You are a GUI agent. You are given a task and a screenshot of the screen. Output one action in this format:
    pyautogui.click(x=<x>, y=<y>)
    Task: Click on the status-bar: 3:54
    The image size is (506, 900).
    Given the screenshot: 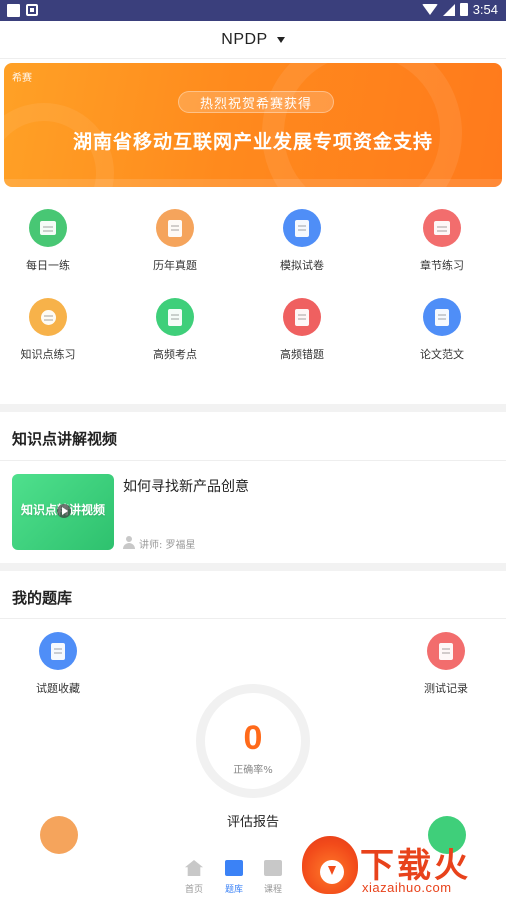 What is the action you would take?
    pyautogui.click(x=253, y=10)
    